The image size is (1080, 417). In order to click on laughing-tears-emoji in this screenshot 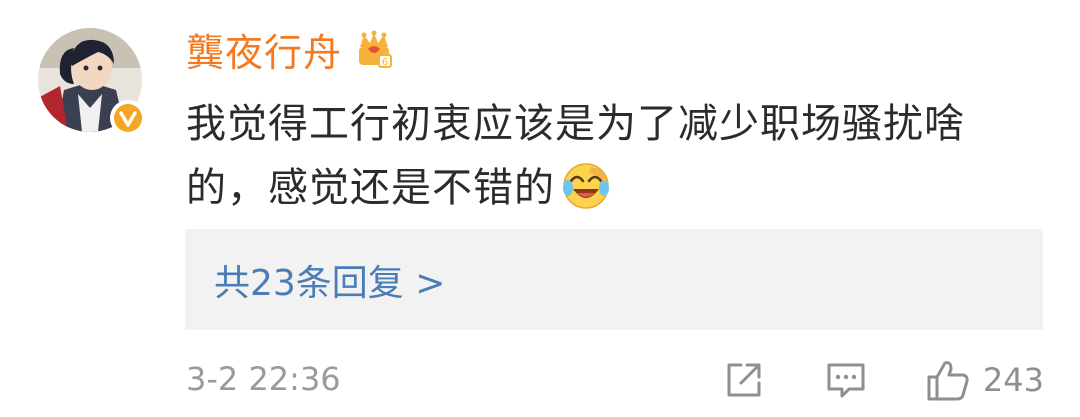, I will do `click(586, 195)`.